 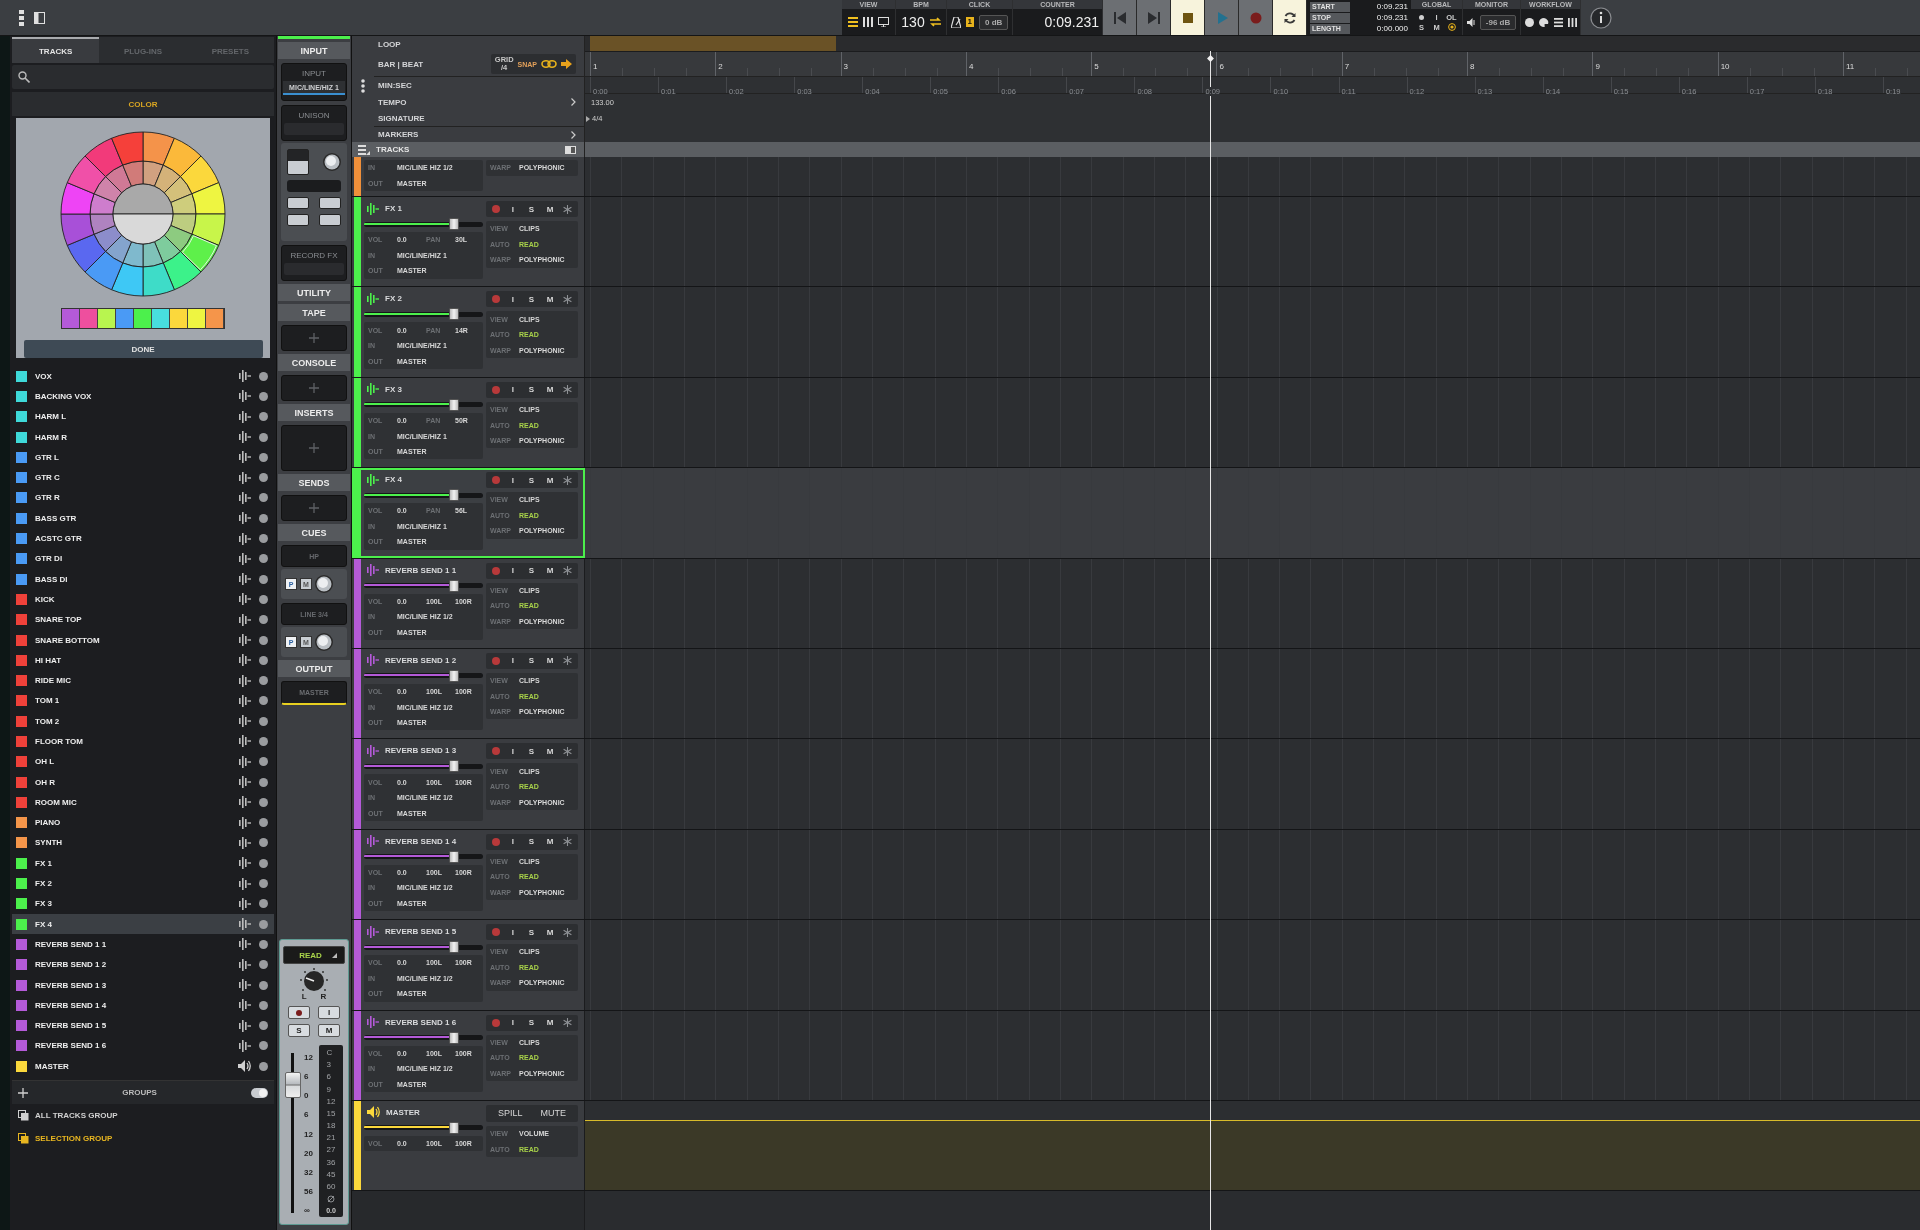 I want to click on track-list-item: RIDE MIC, so click(x=143, y=680).